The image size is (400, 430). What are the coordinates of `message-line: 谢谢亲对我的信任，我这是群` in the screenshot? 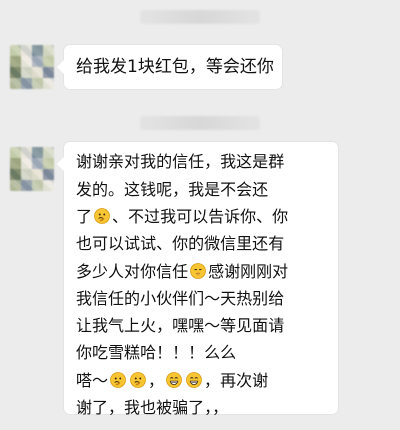 It's located at (180, 161).